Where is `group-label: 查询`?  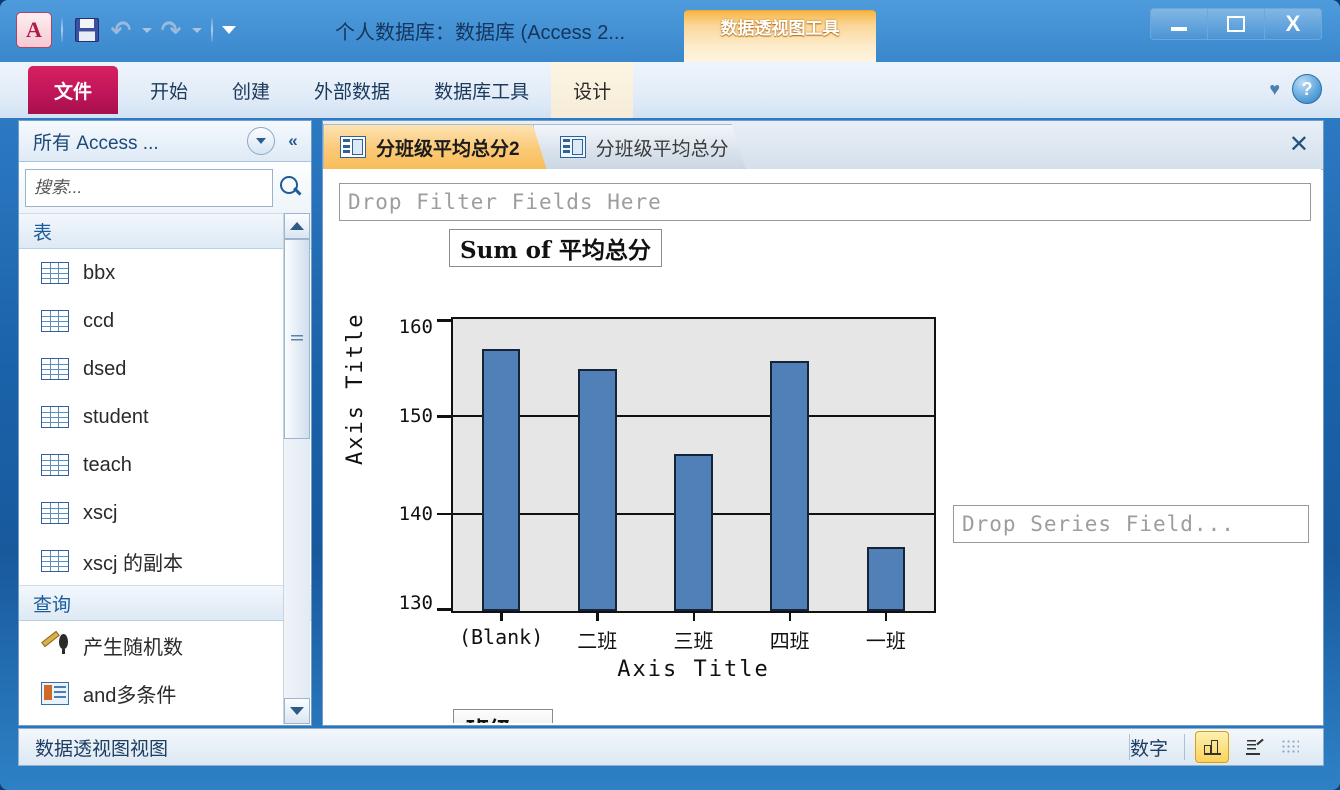
group-label: 查询 is located at coordinates (52, 605).